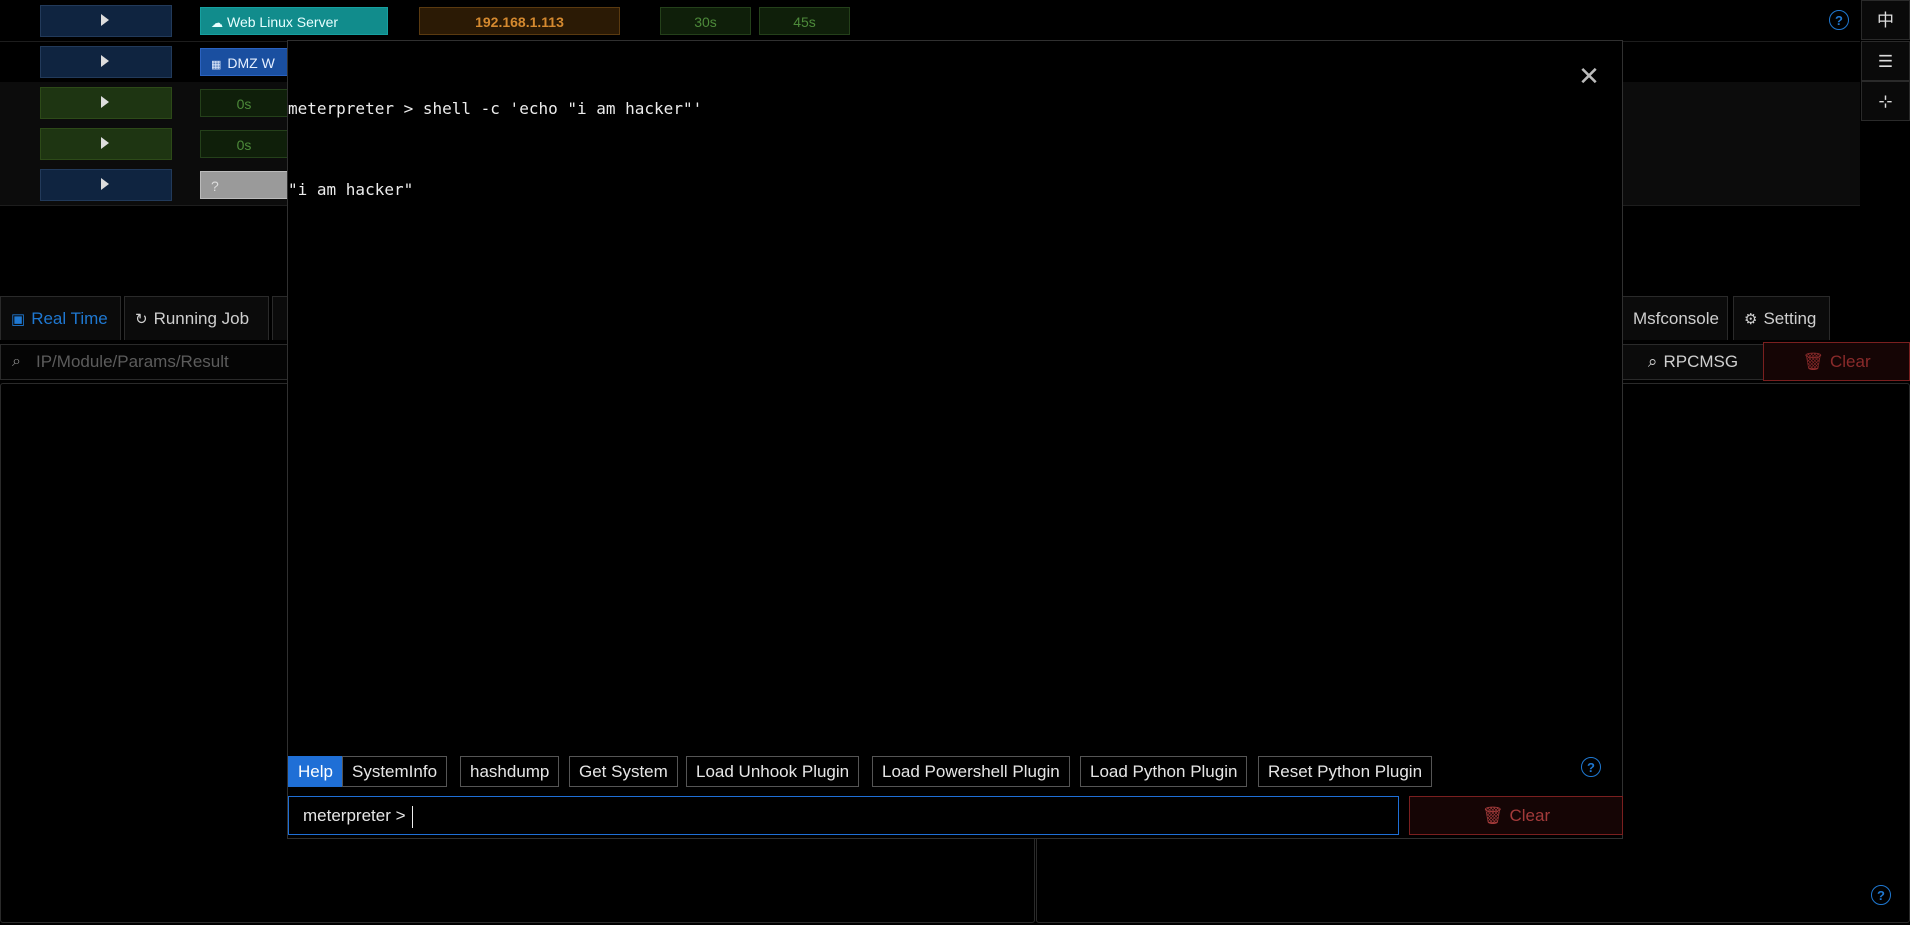  What do you see at coordinates (1589, 76) in the screenshot?
I see `close-icon: ✕` at bounding box center [1589, 76].